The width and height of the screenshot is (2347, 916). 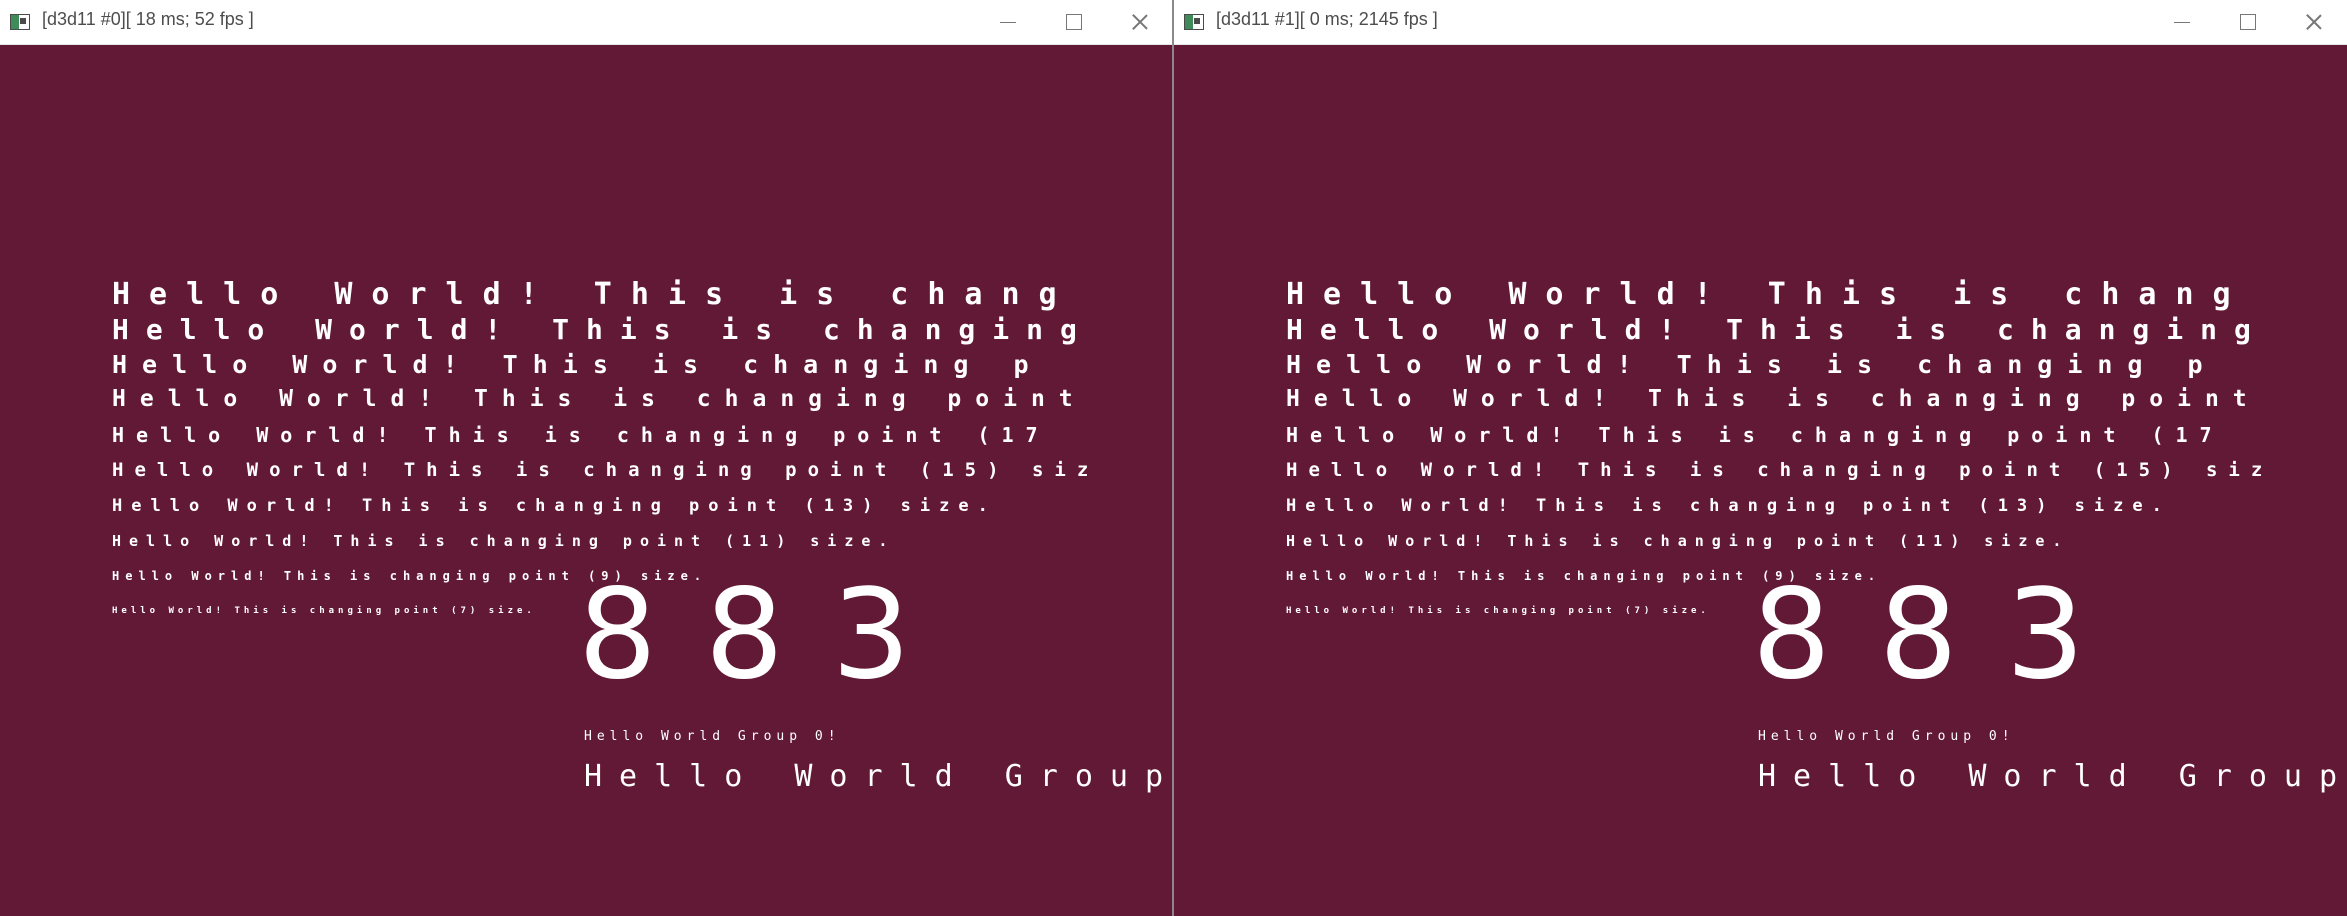 I want to click on title-bar: [d3d11 #1][ 0 ms; 2145 fps ], so click(x=1760, y=22).